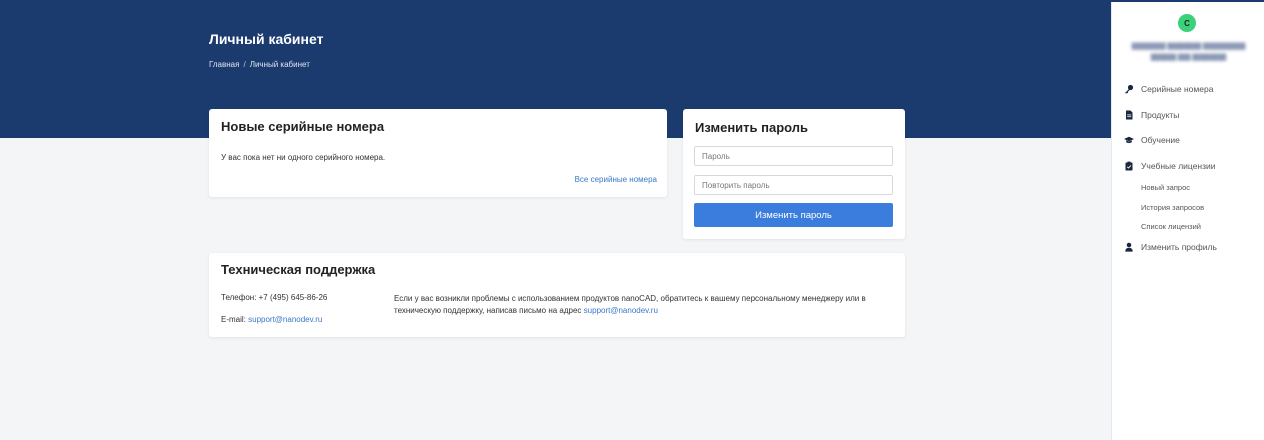 The image size is (1264, 440). Describe the element at coordinates (1129, 247) in the screenshot. I see `user-icon` at that location.